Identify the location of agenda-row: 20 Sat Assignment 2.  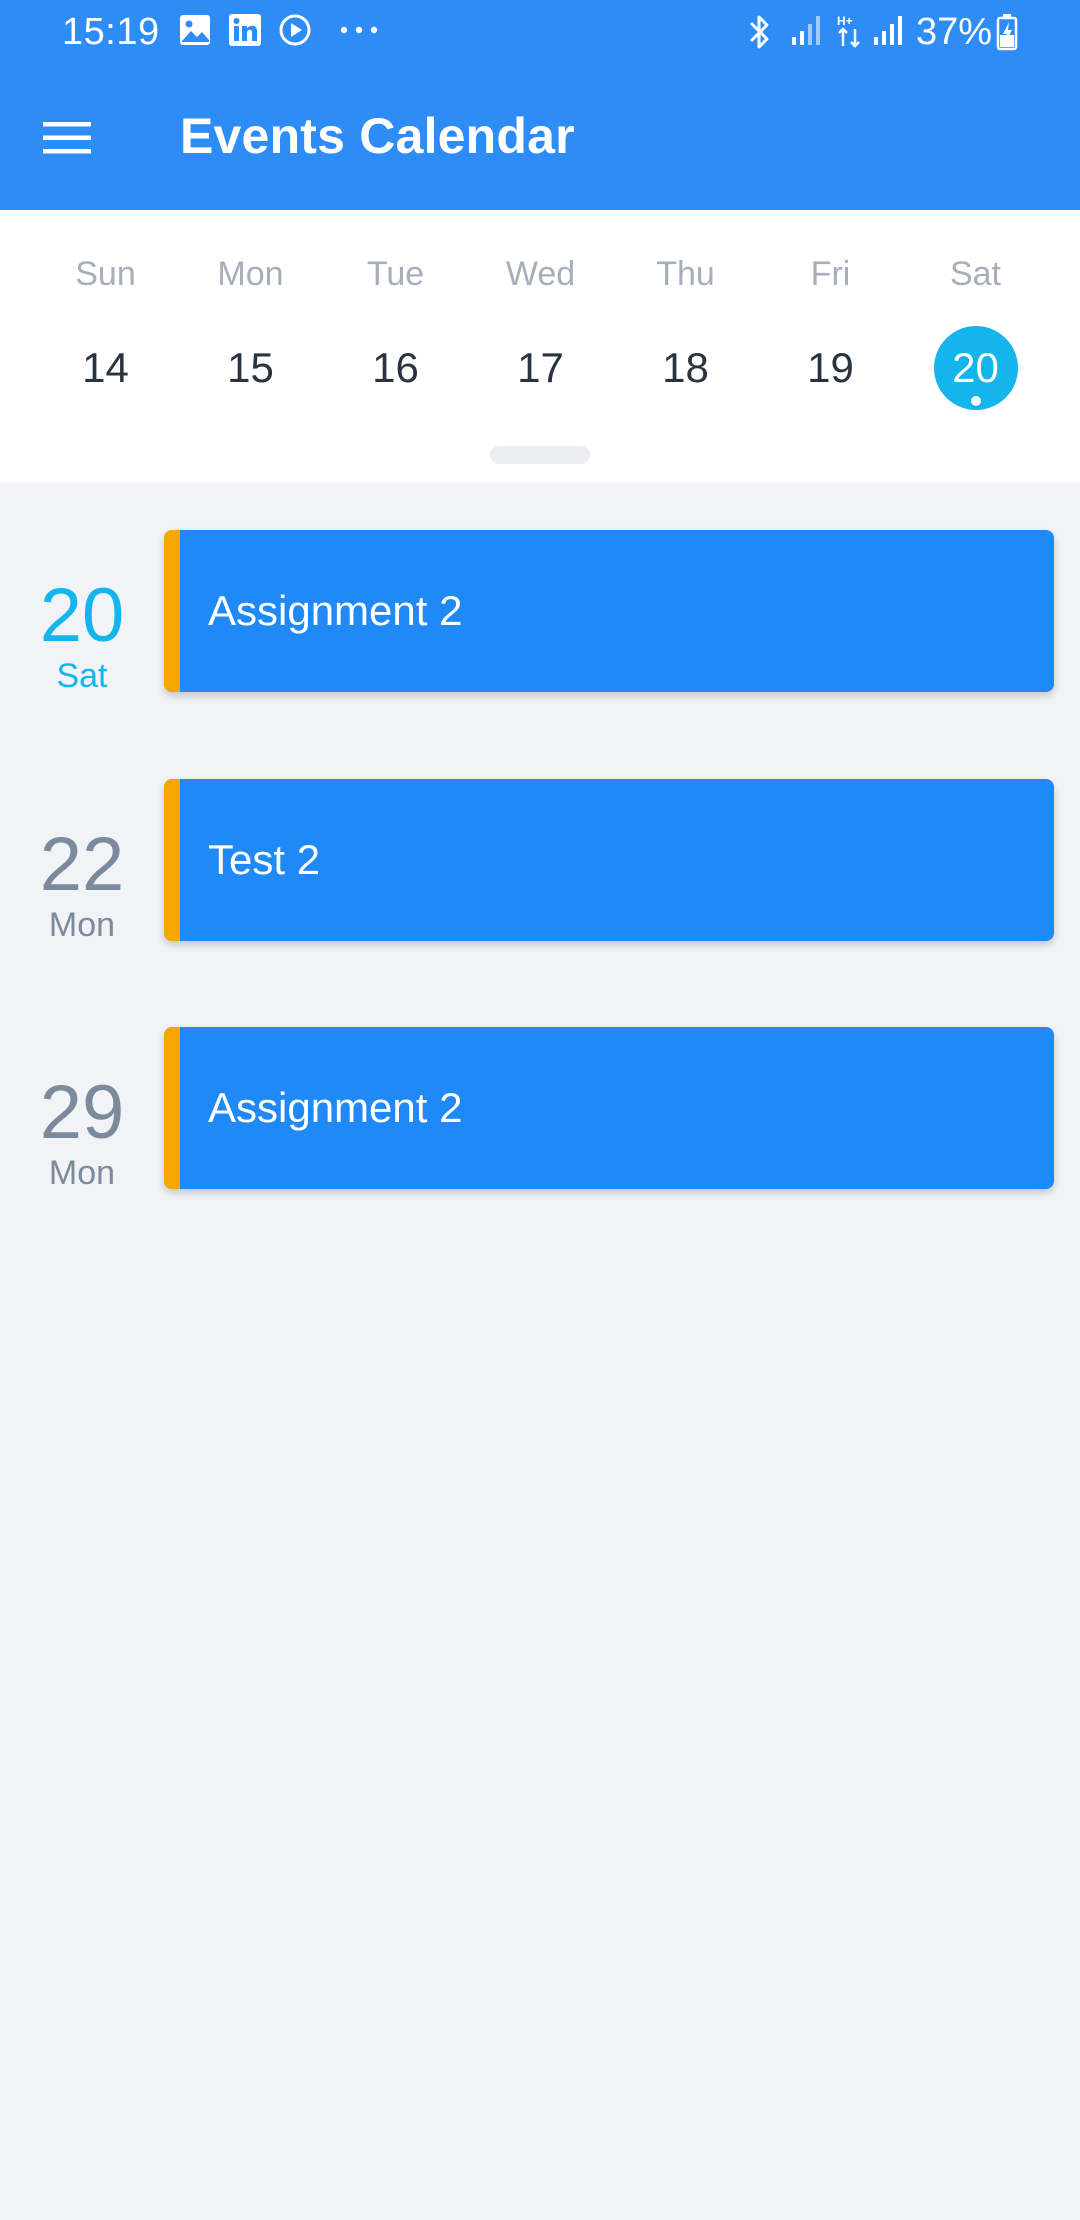
(540, 612).